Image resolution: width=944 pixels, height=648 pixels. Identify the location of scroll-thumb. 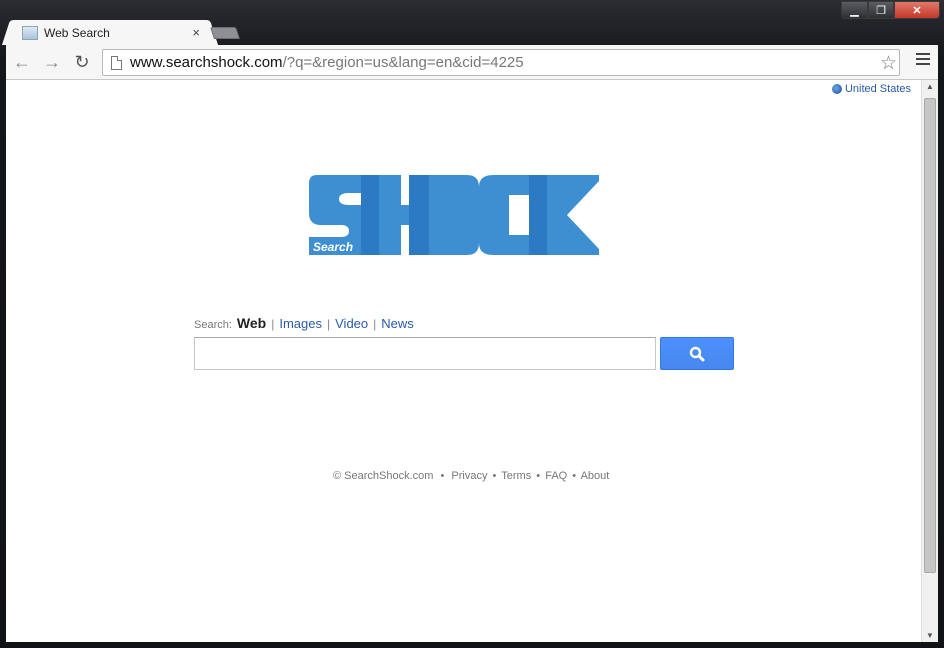
(930, 335).